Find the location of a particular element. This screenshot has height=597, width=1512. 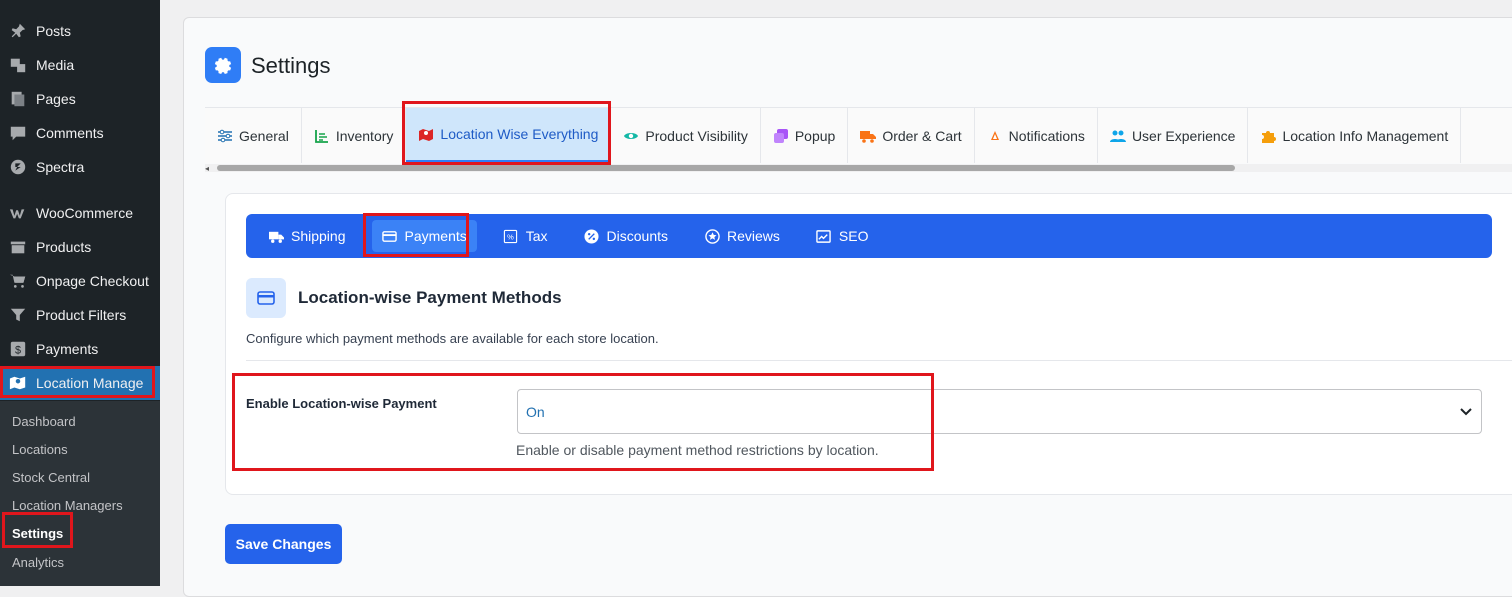

sidebar-item-label: Product Filters is located at coordinates (81, 315).